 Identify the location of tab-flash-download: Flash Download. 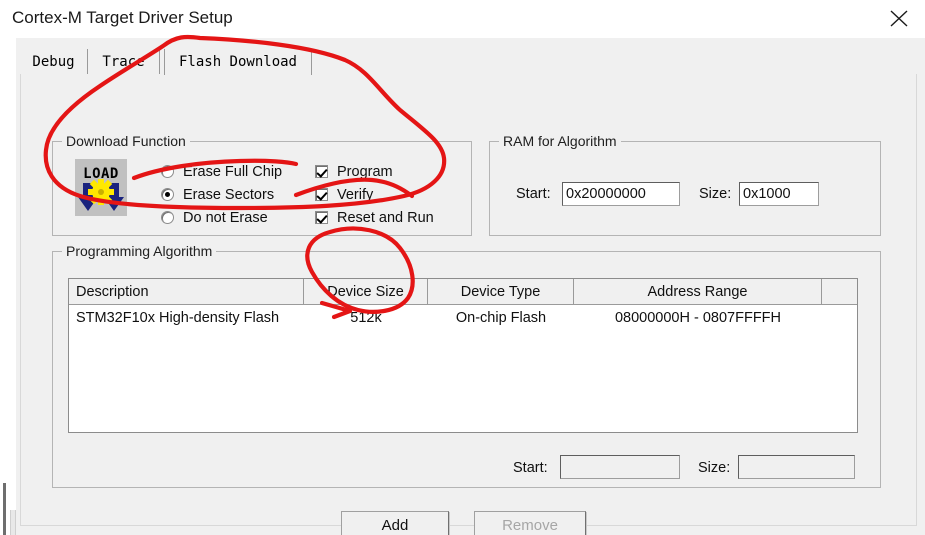
(238, 62).